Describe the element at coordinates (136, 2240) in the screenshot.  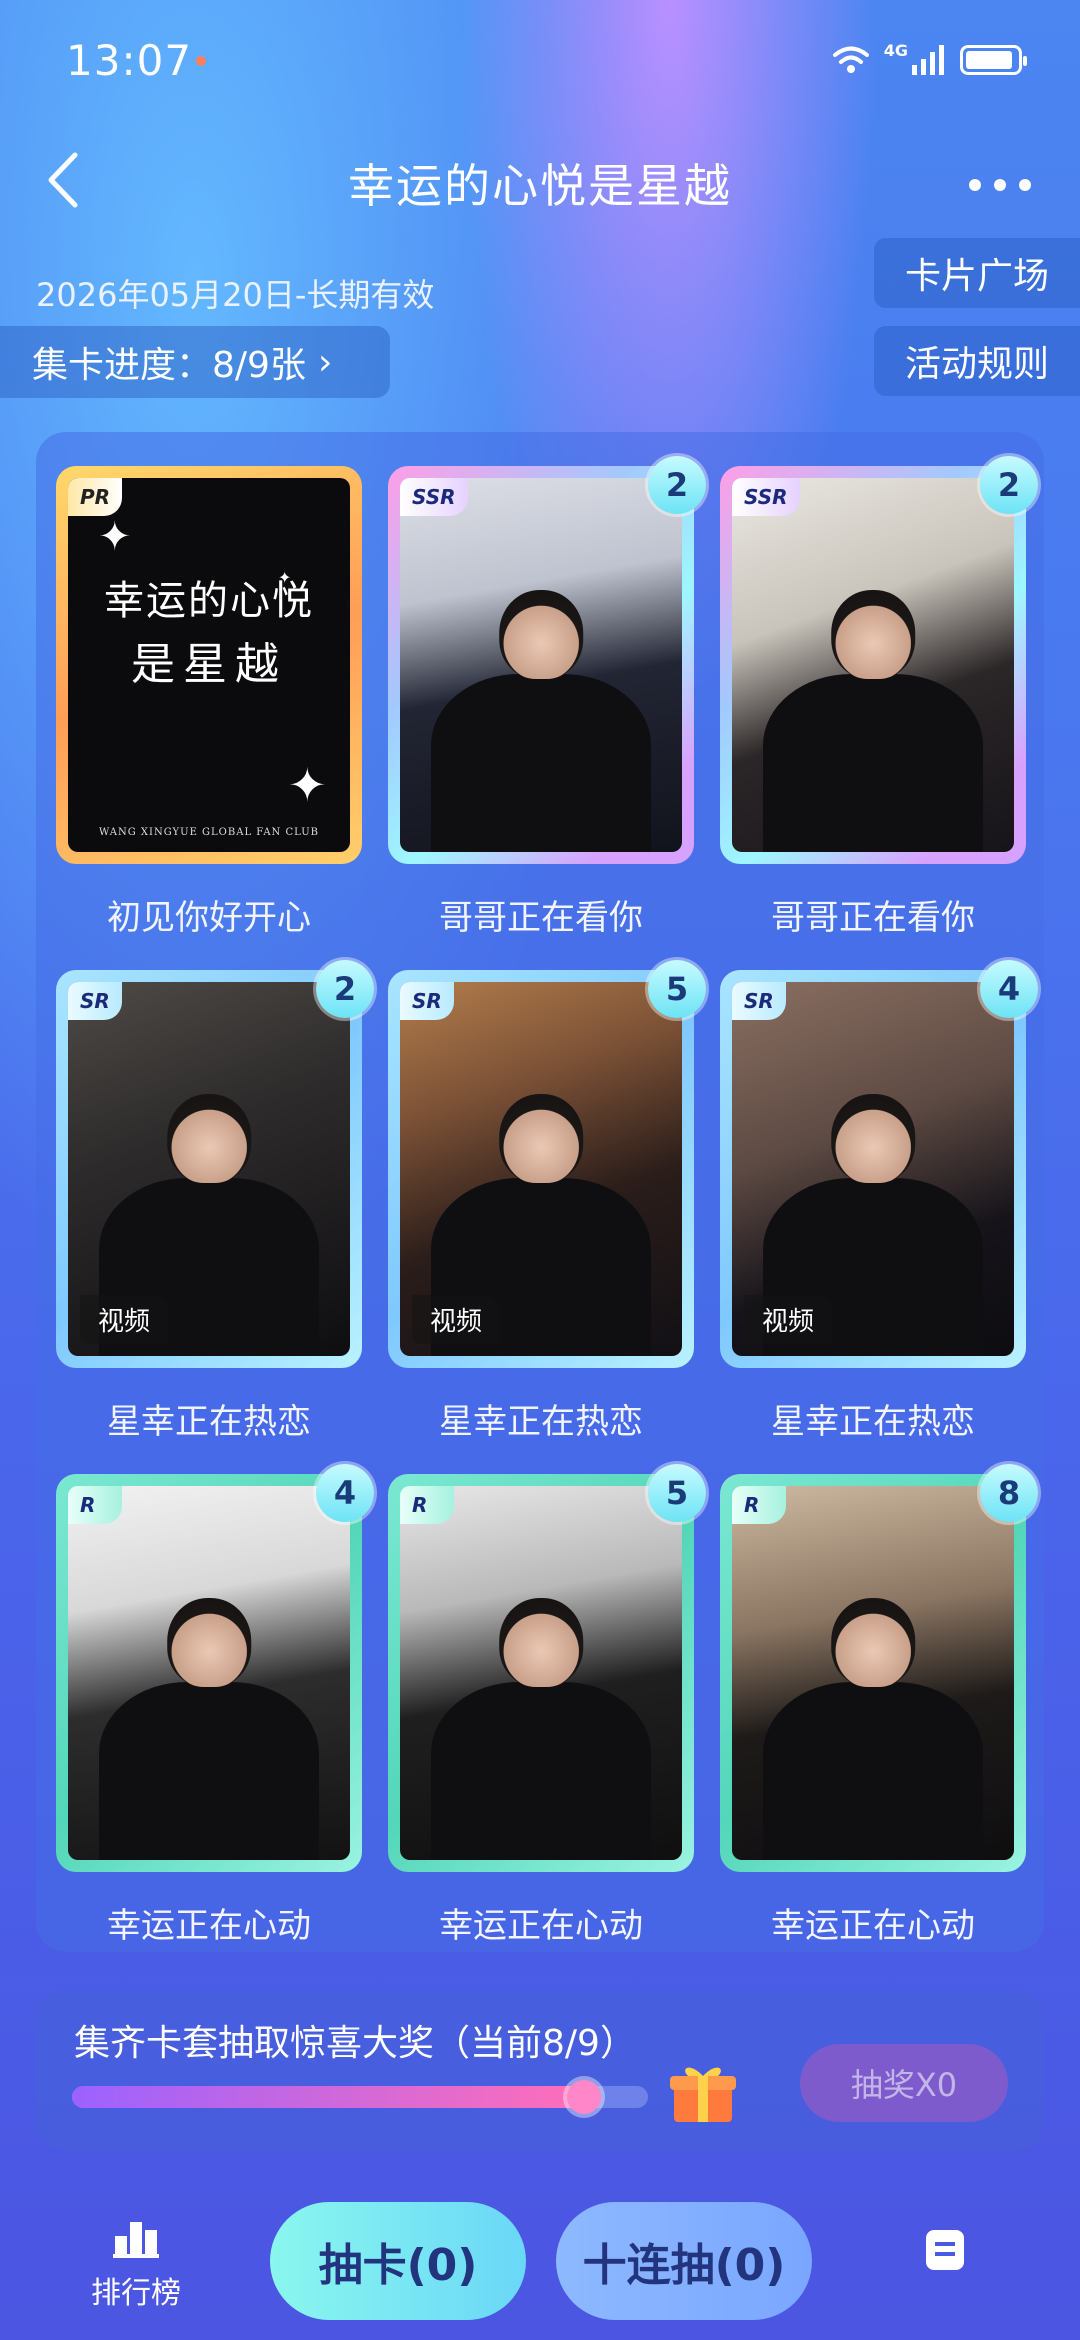
I see `podium-icon` at that location.